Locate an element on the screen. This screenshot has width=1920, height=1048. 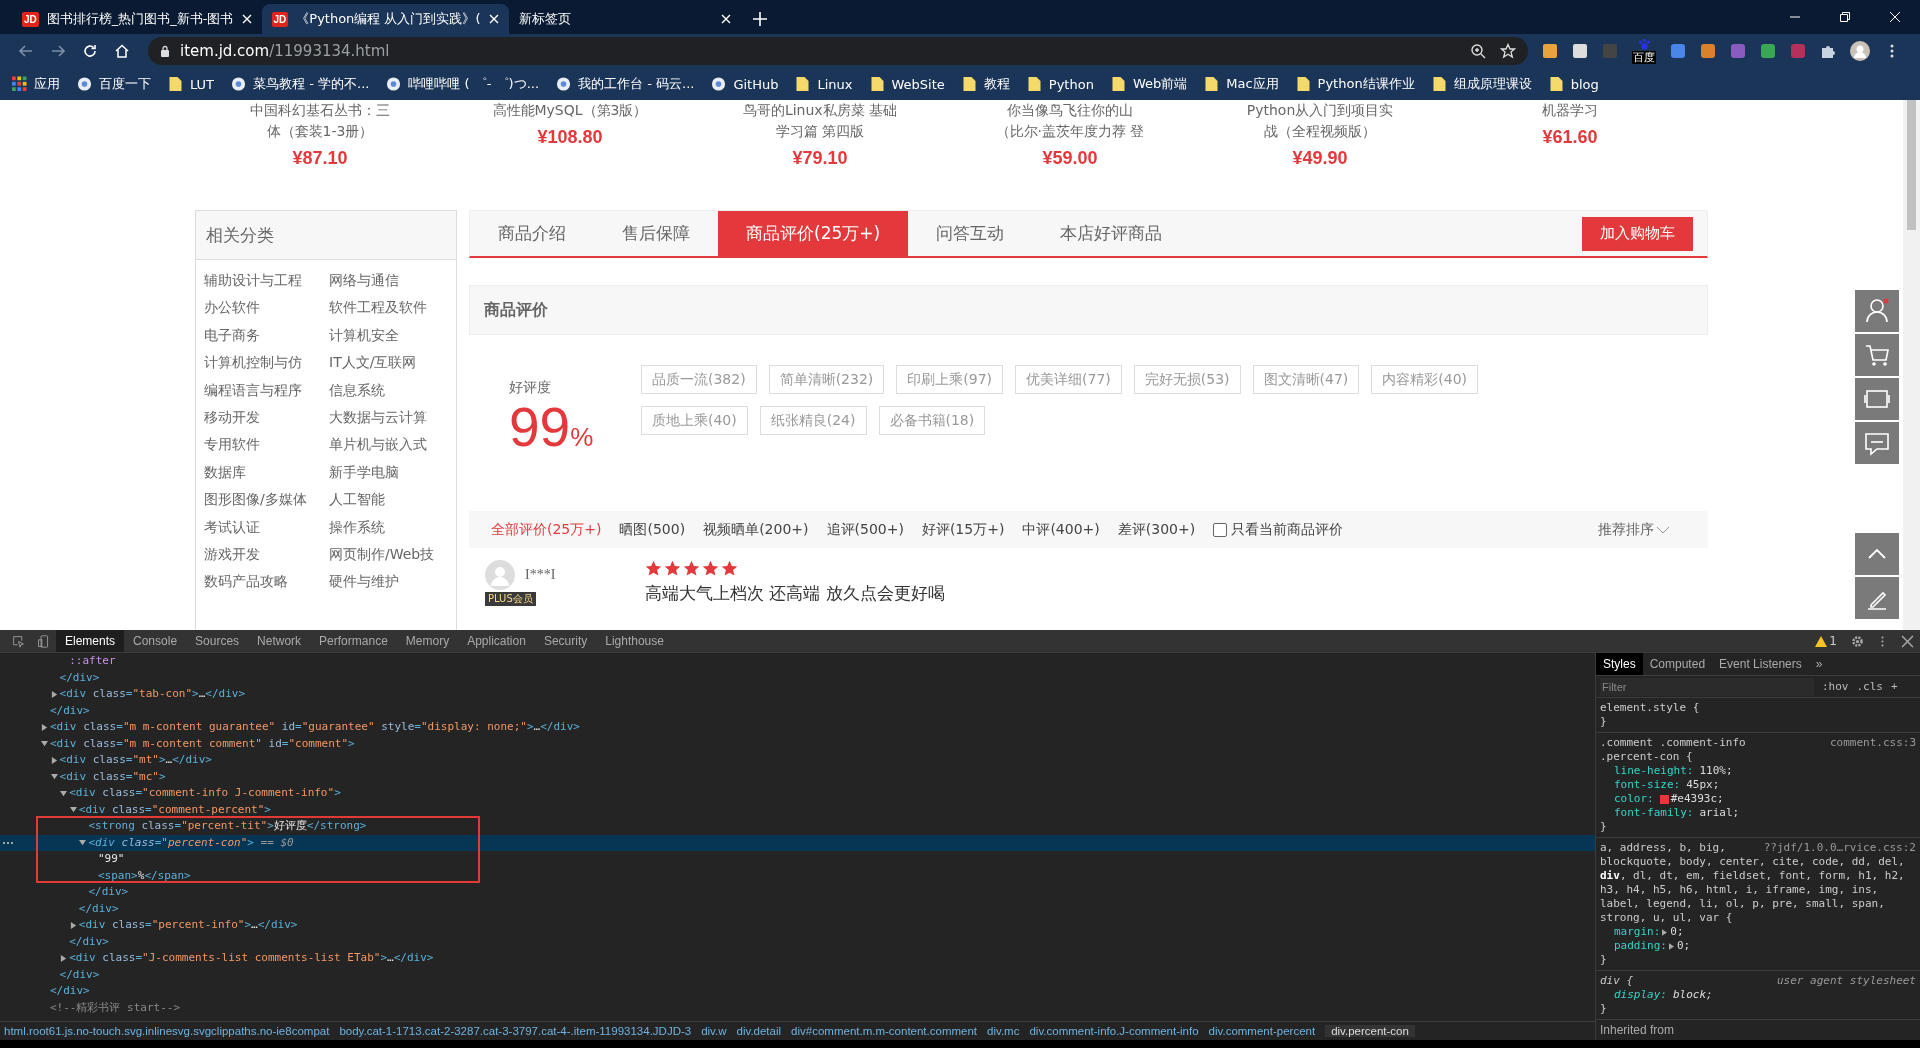
code-line: <div class="percent-con"> == $0 is located at coordinates (191, 842).